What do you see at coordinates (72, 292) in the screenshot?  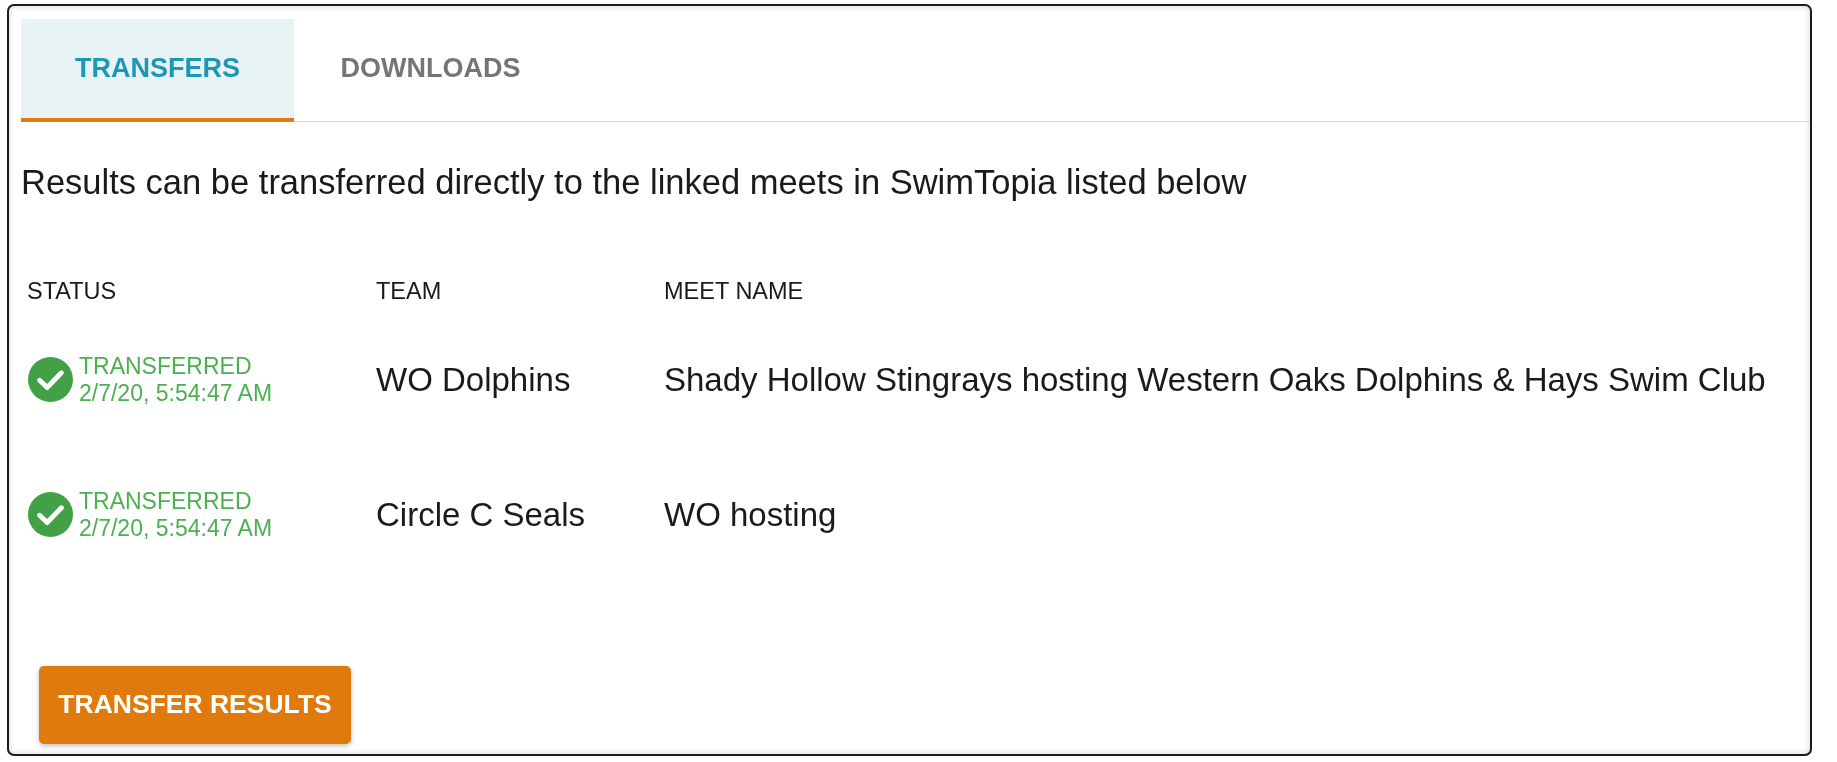 I see `column-header: STATUS` at bounding box center [72, 292].